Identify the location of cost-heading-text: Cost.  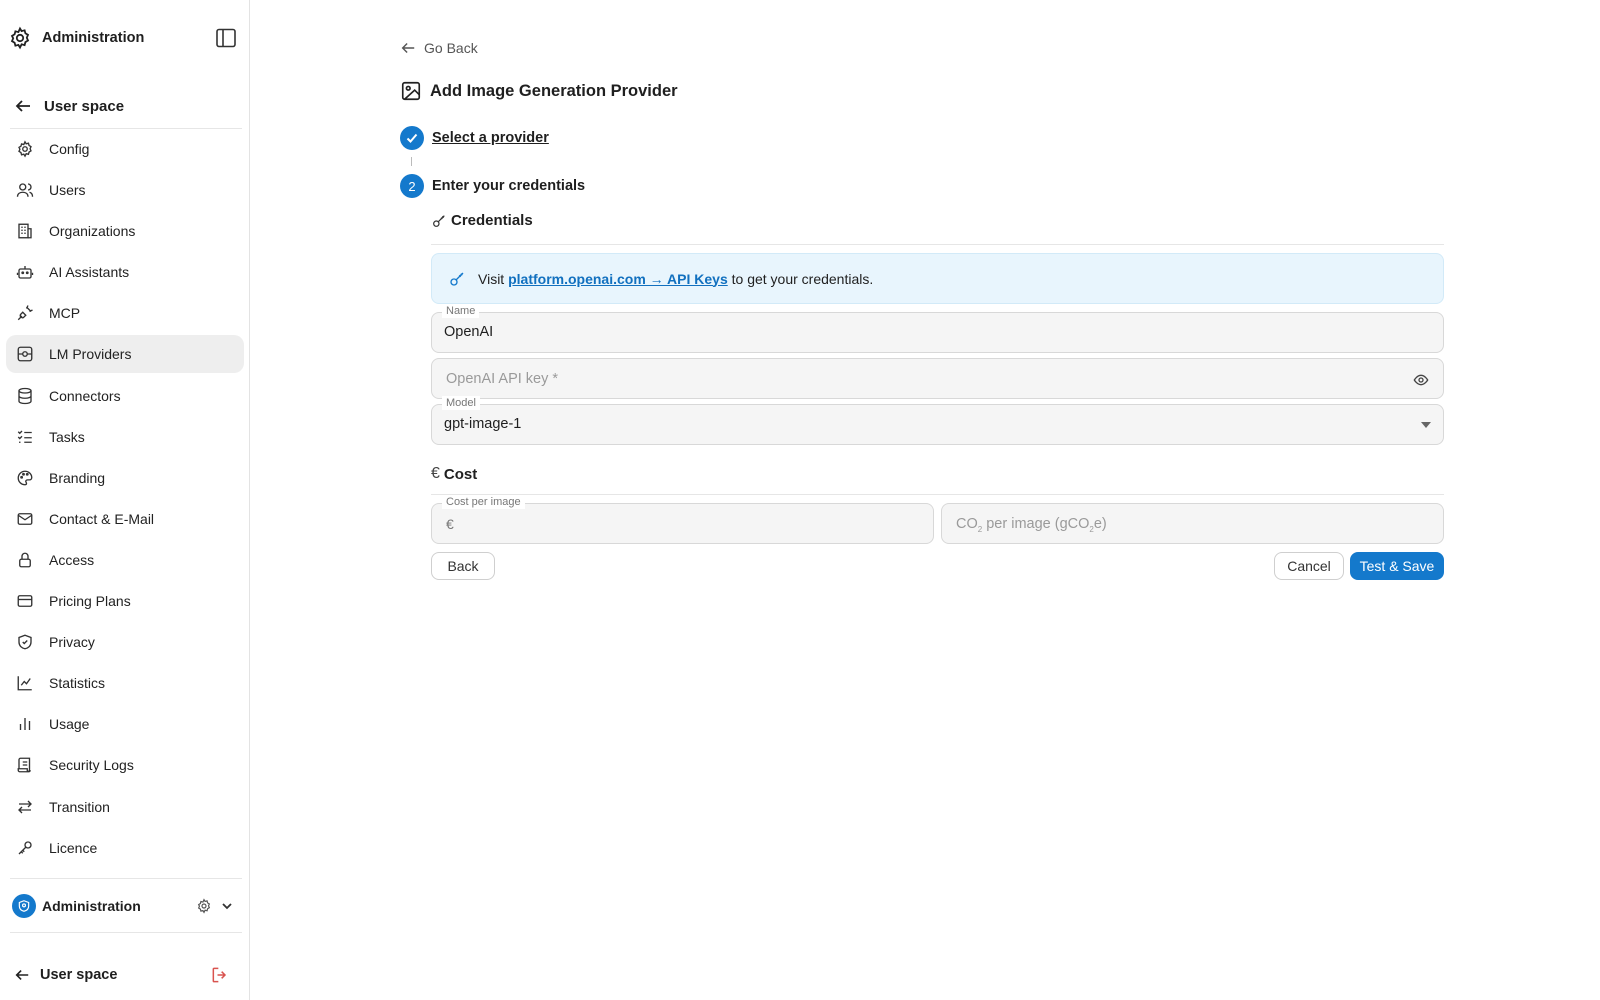
(460, 474).